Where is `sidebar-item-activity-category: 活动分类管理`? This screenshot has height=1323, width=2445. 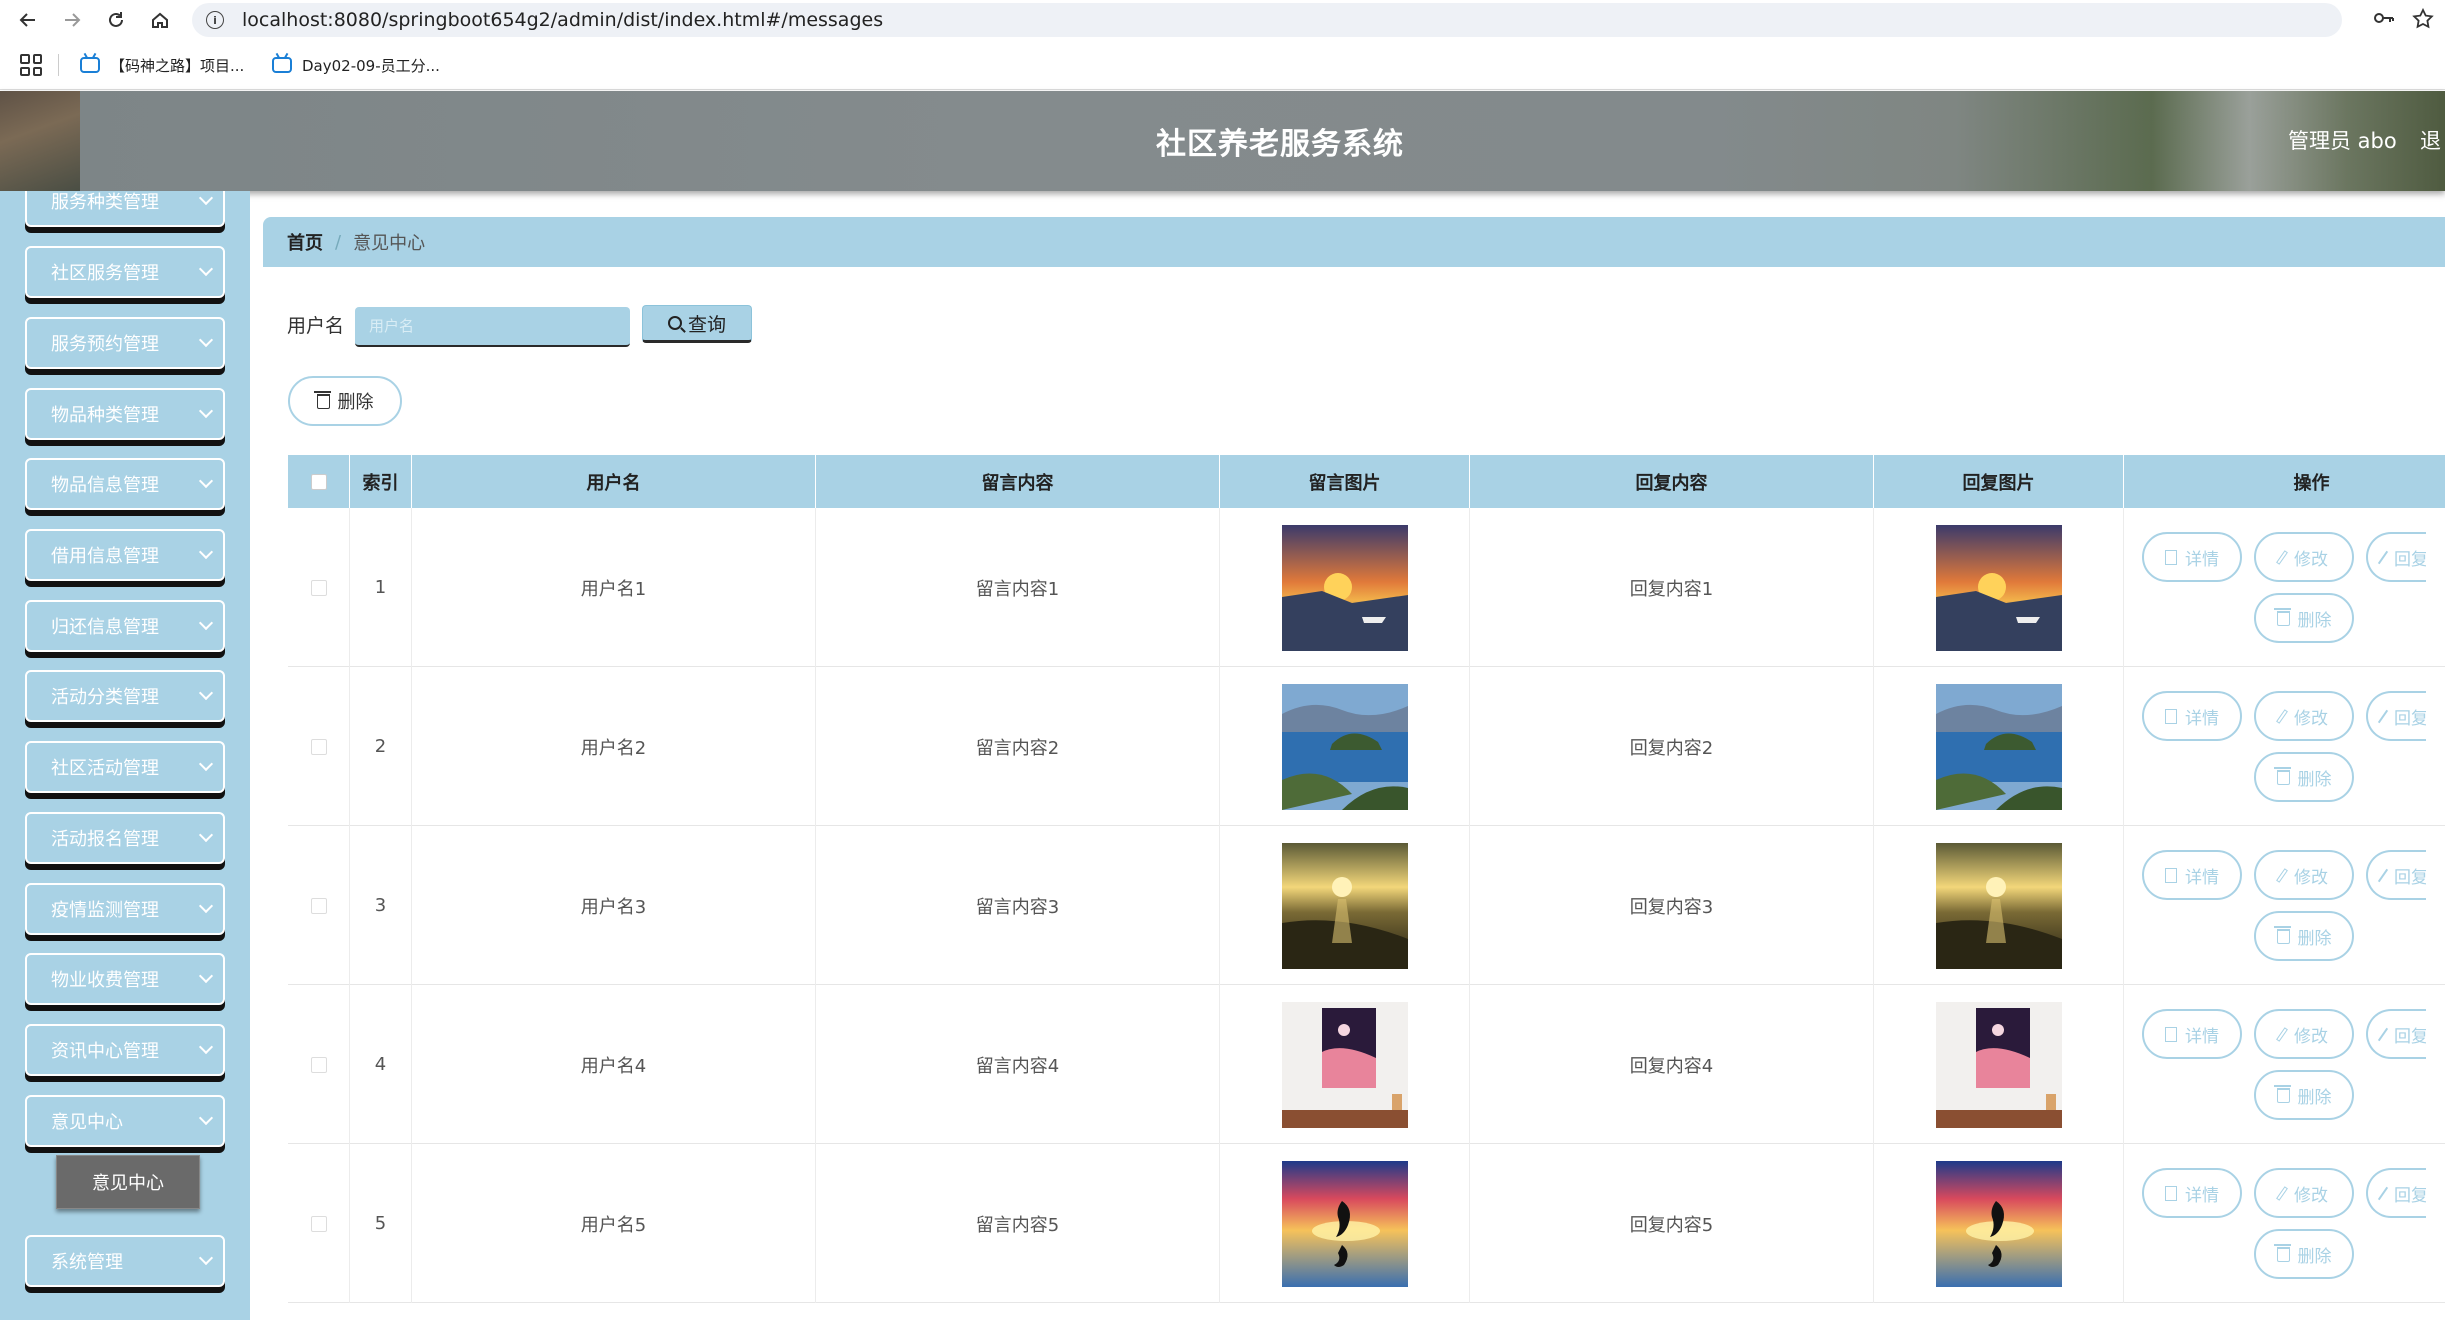 sidebar-item-activity-category: 活动分类管理 is located at coordinates (125, 696).